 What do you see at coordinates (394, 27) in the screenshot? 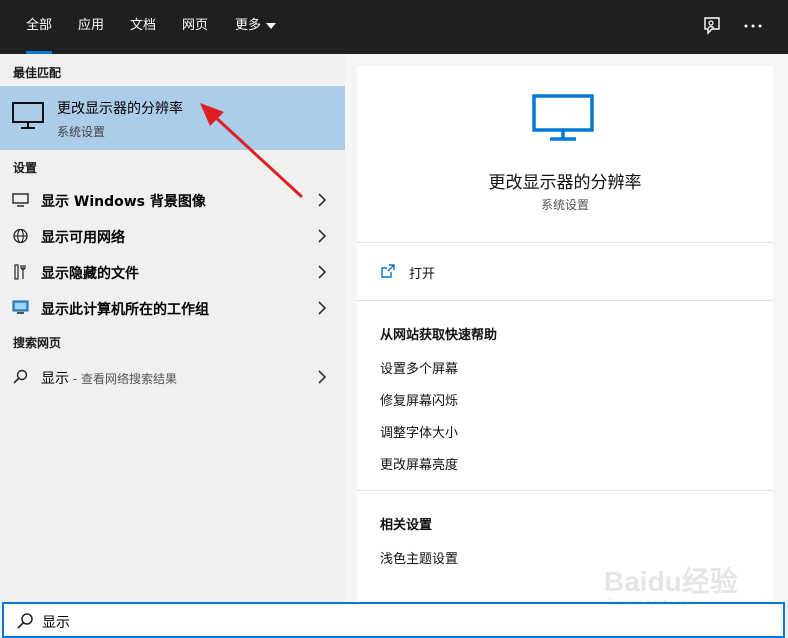
I see `top-bar: 全部 应用 文档 网页 更多` at bounding box center [394, 27].